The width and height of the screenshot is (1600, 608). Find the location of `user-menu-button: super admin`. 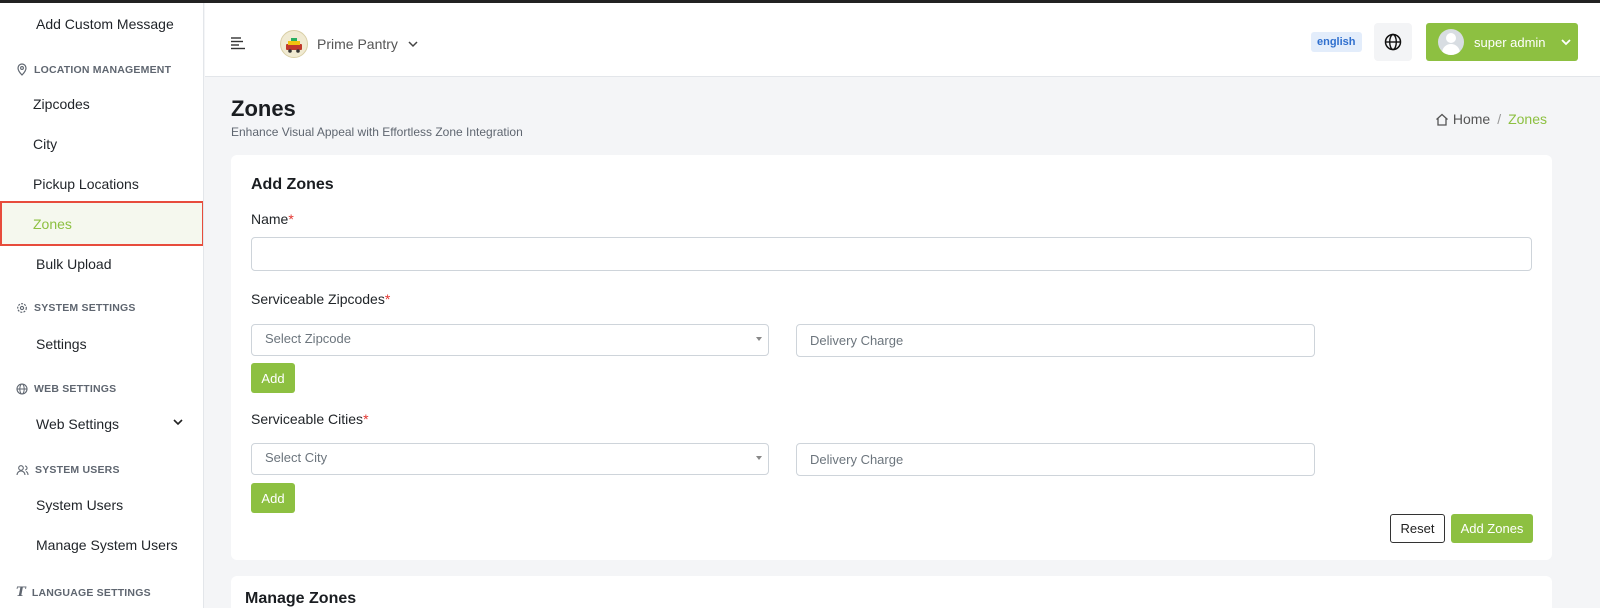

user-menu-button: super admin is located at coordinates (1502, 42).